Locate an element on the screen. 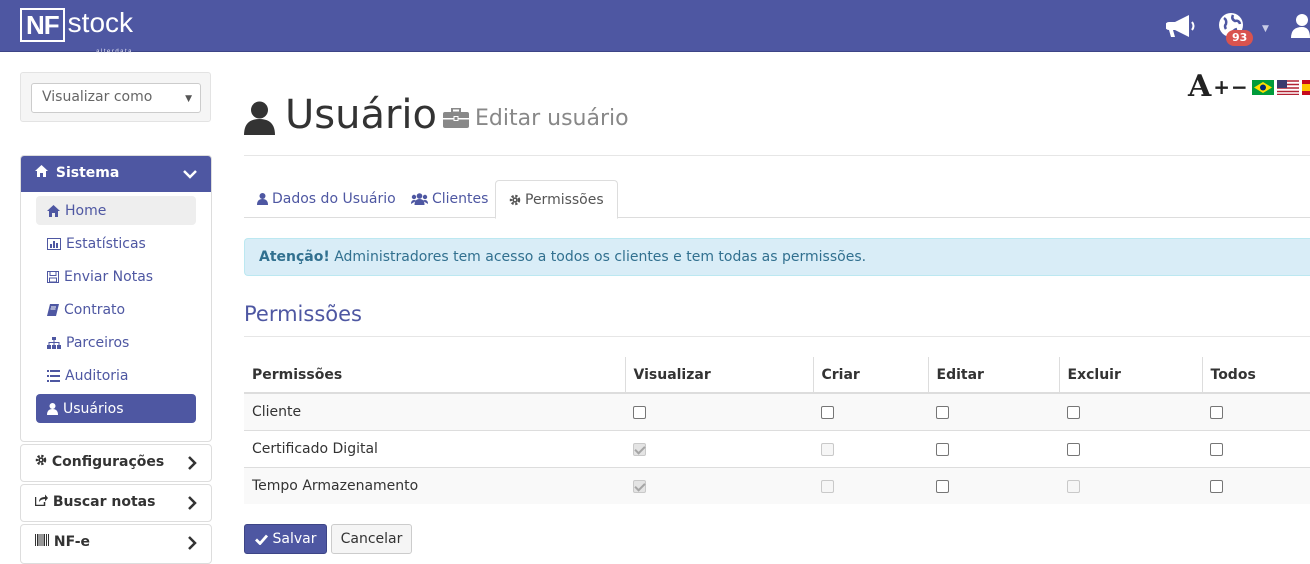 The width and height of the screenshot is (1310, 564). table-row: Tempo Armazenamento is located at coordinates (777, 485).